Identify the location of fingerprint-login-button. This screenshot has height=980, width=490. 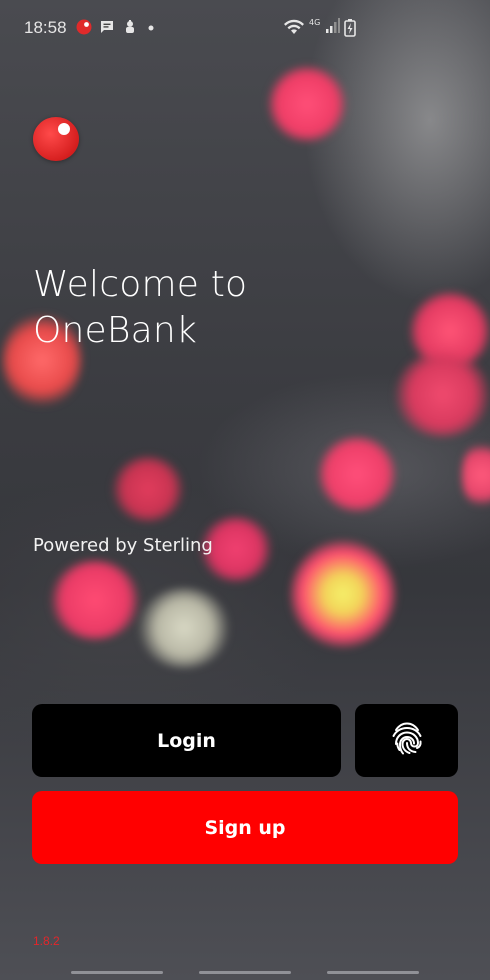
(406, 740).